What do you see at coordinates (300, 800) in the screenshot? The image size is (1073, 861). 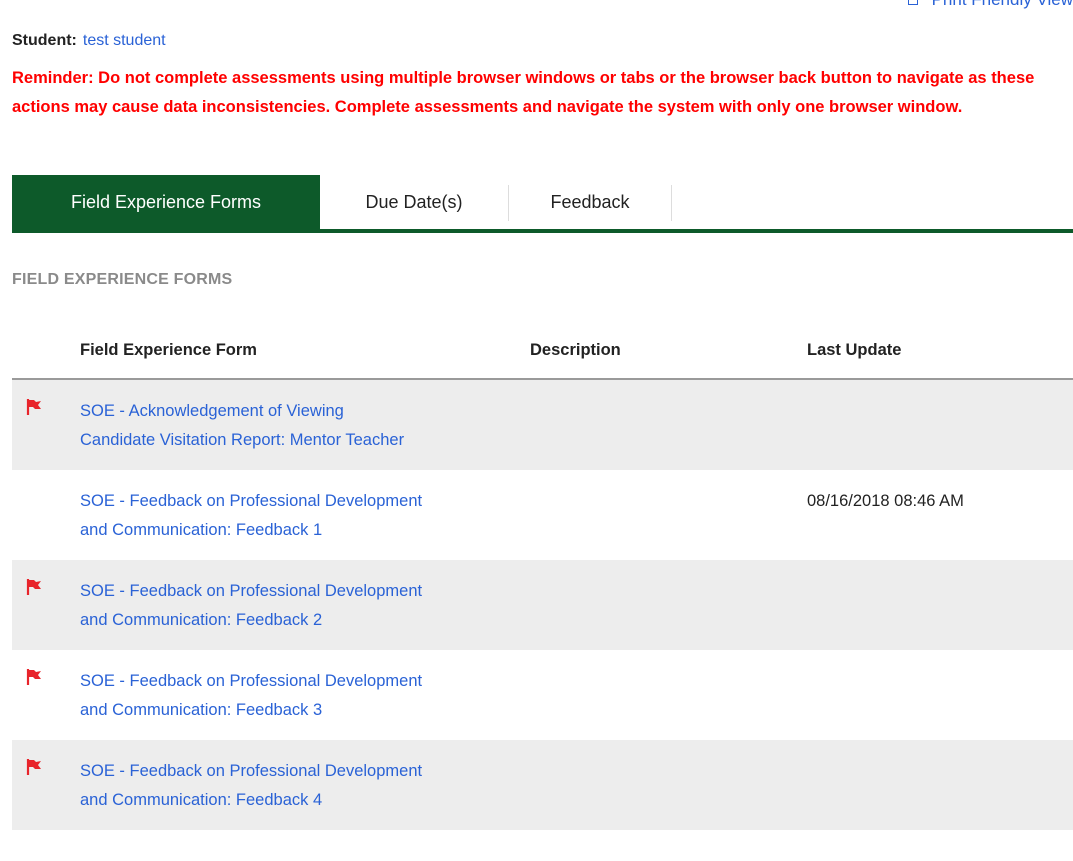 I see `form-link-line2: and Communication: Feedback 4` at bounding box center [300, 800].